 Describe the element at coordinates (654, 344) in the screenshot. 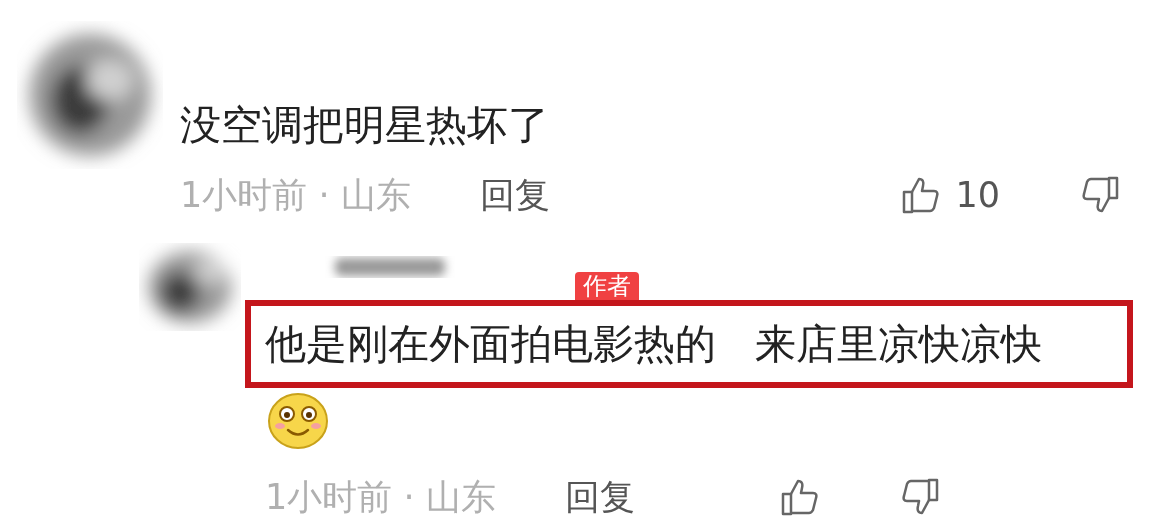

I see `comment-text: 他是刚在外面拍电影热的 来店里凉快凉快` at that location.